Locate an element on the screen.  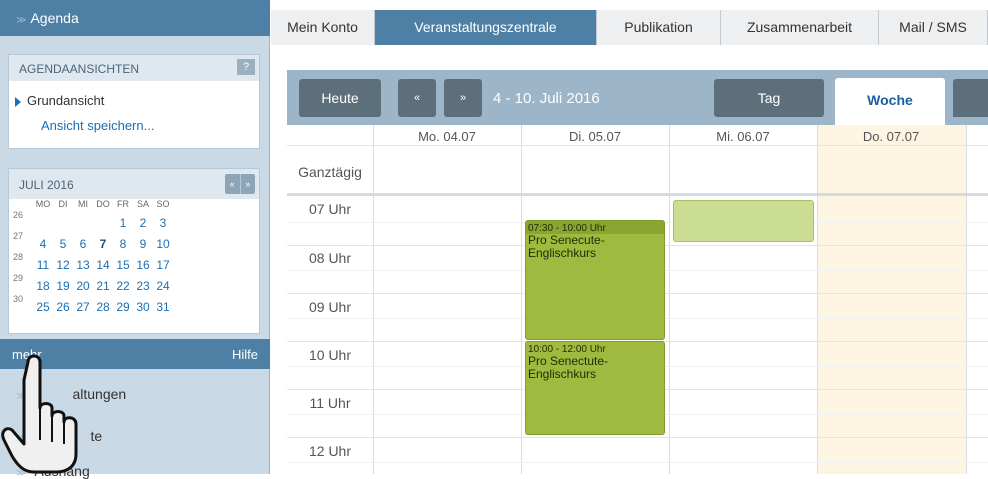
today-button: Heute is located at coordinates (340, 98).